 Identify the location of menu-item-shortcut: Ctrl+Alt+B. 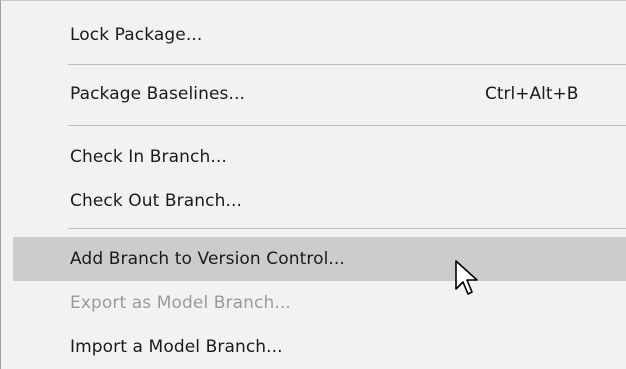
(532, 94).